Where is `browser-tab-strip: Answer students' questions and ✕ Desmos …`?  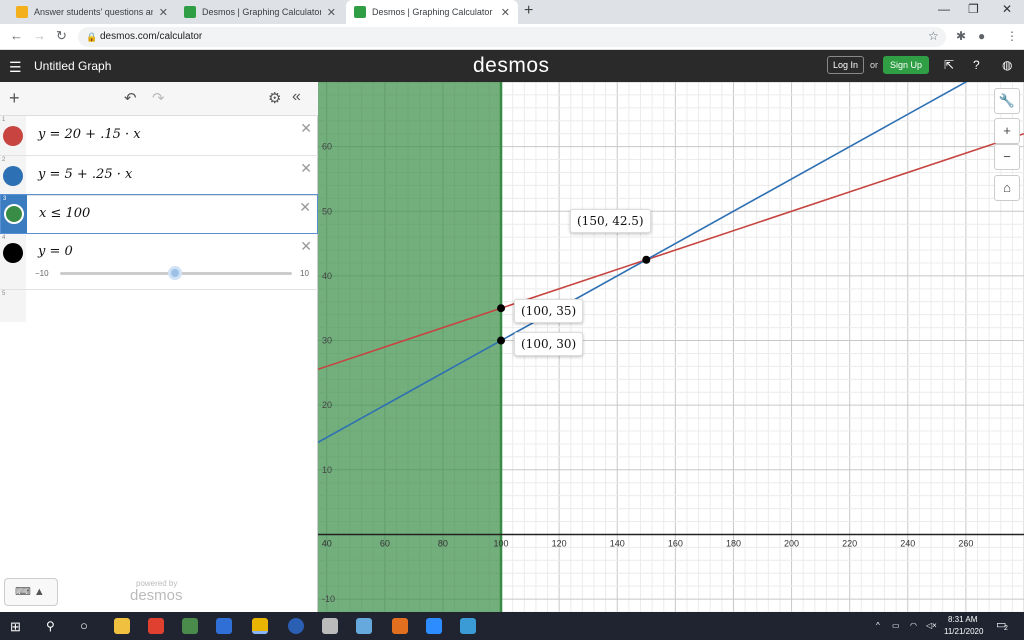 browser-tab-strip: Answer students' questions and ✕ Desmos … is located at coordinates (512, 12).